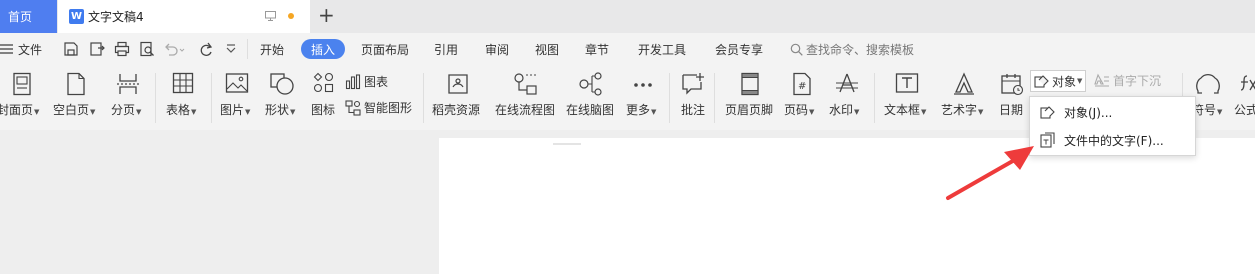 The height and width of the screenshot is (274, 1255). Describe the element at coordinates (206, 49) in the screenshot. I see `redo-icon` at that location.